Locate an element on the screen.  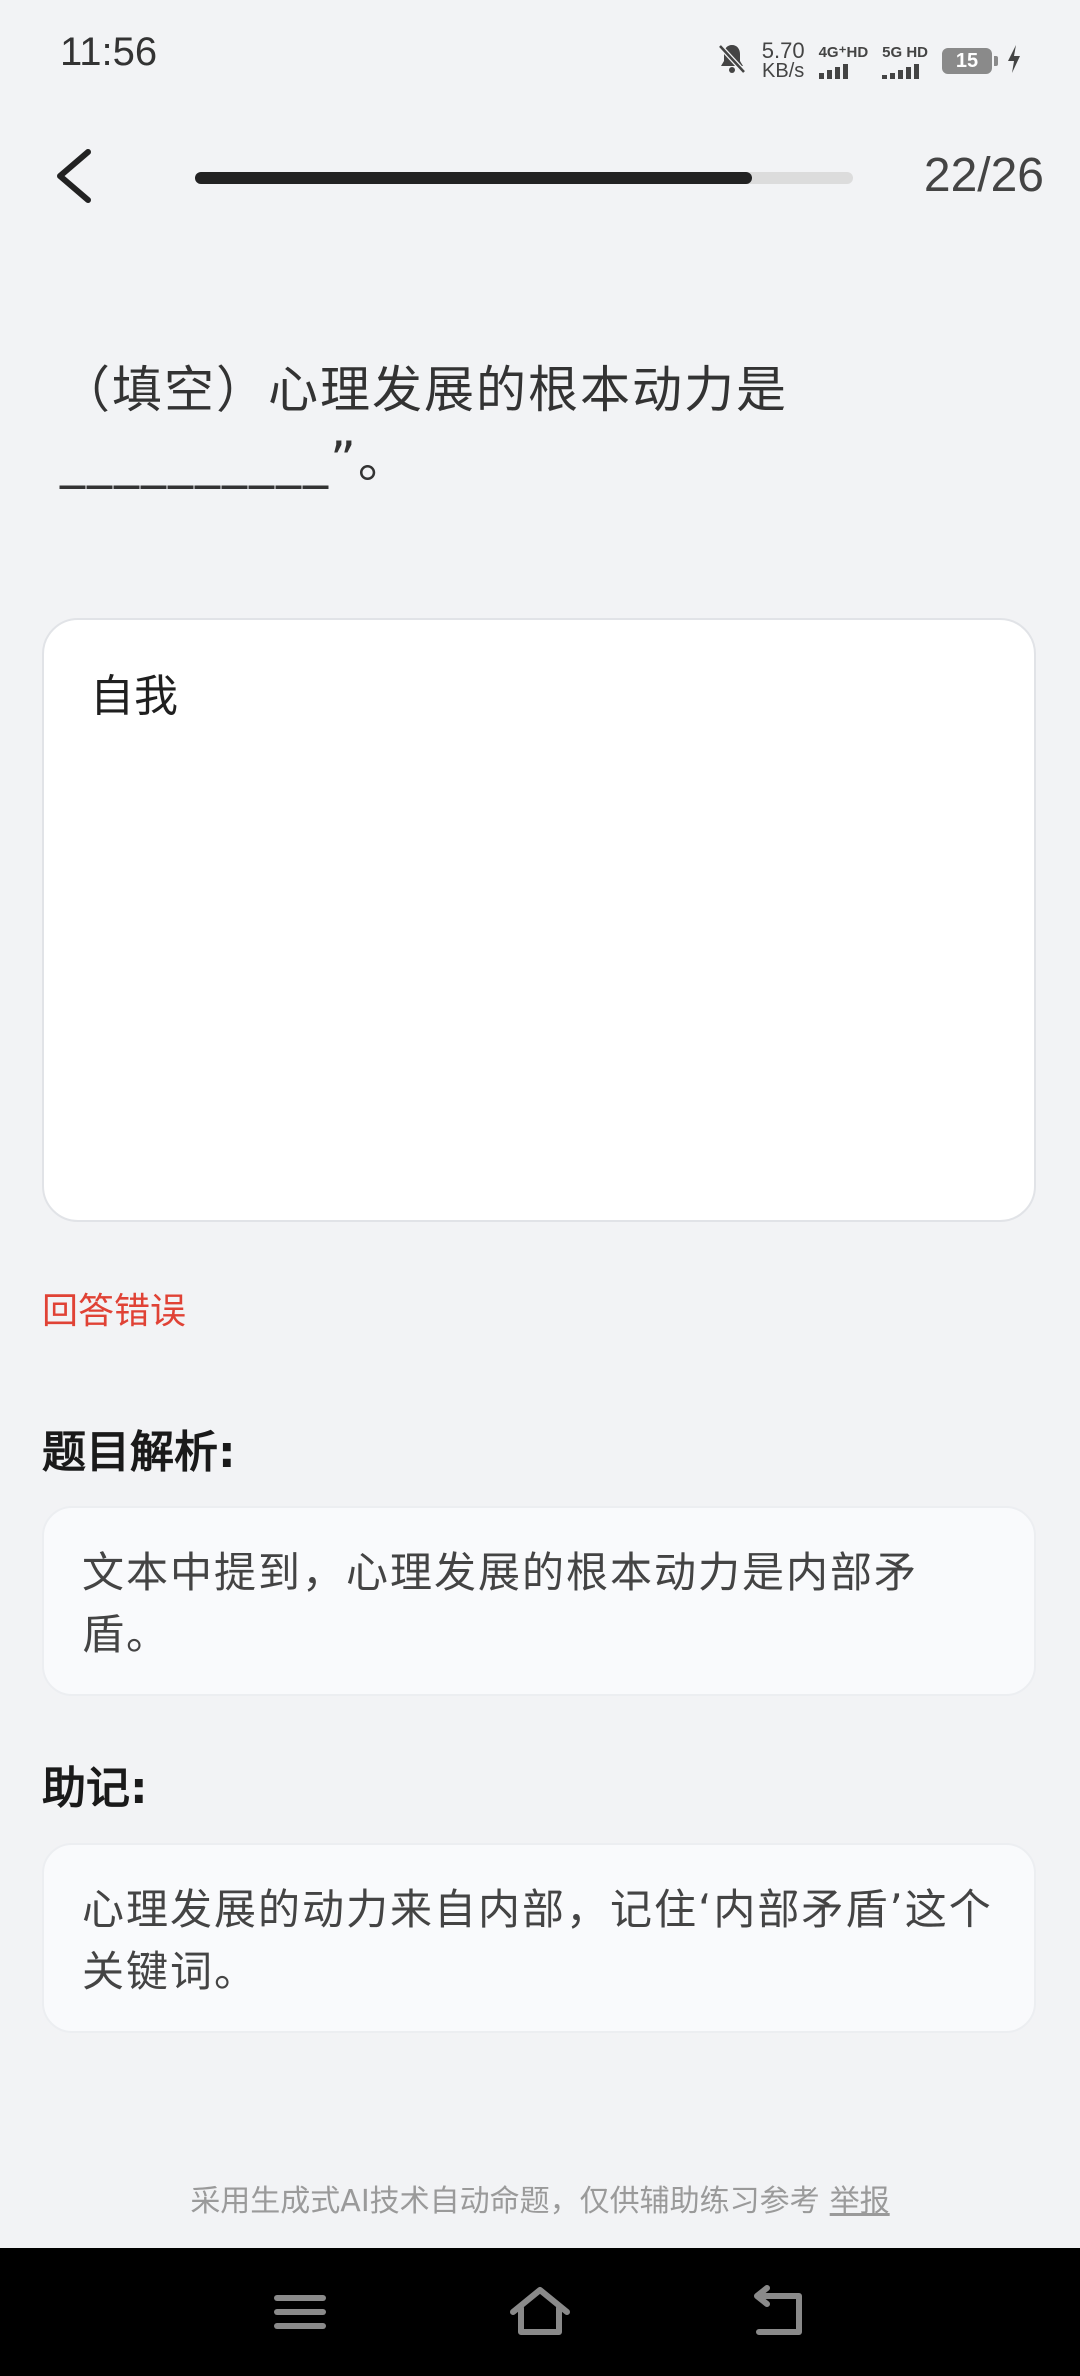
back-button is located at coordinates (79, 175).